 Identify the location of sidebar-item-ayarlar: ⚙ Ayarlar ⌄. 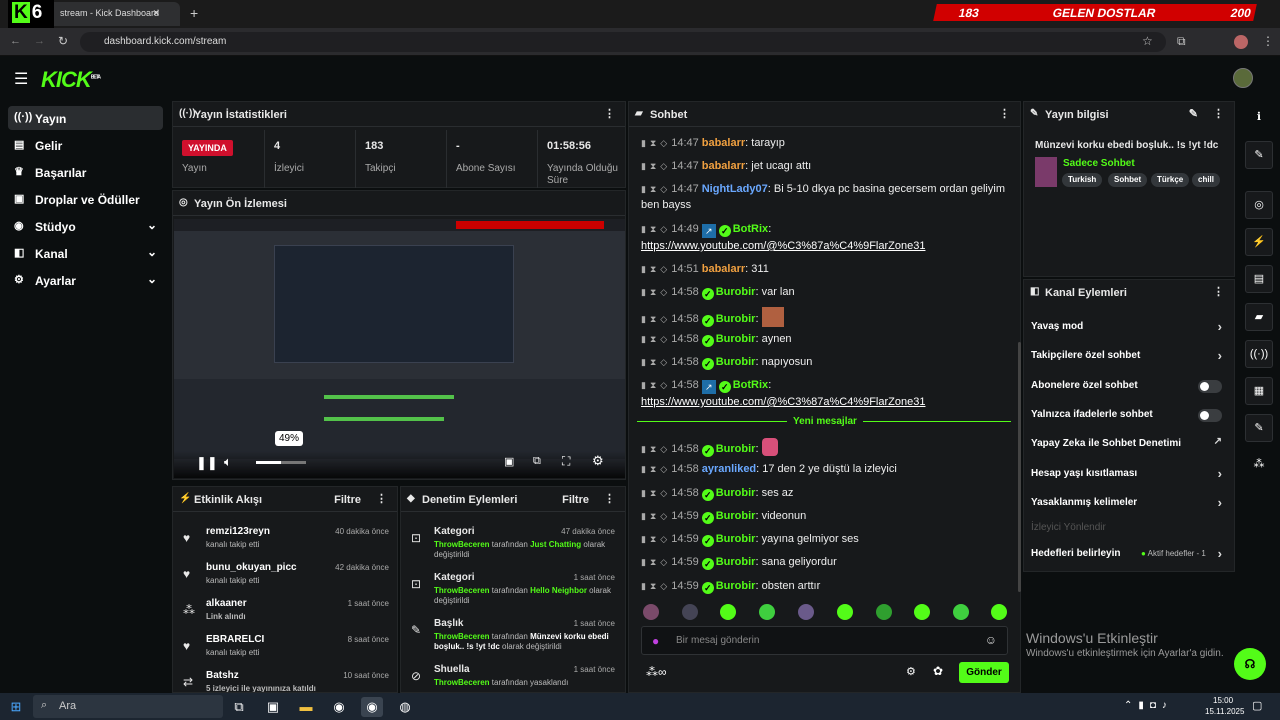
(85, 280).